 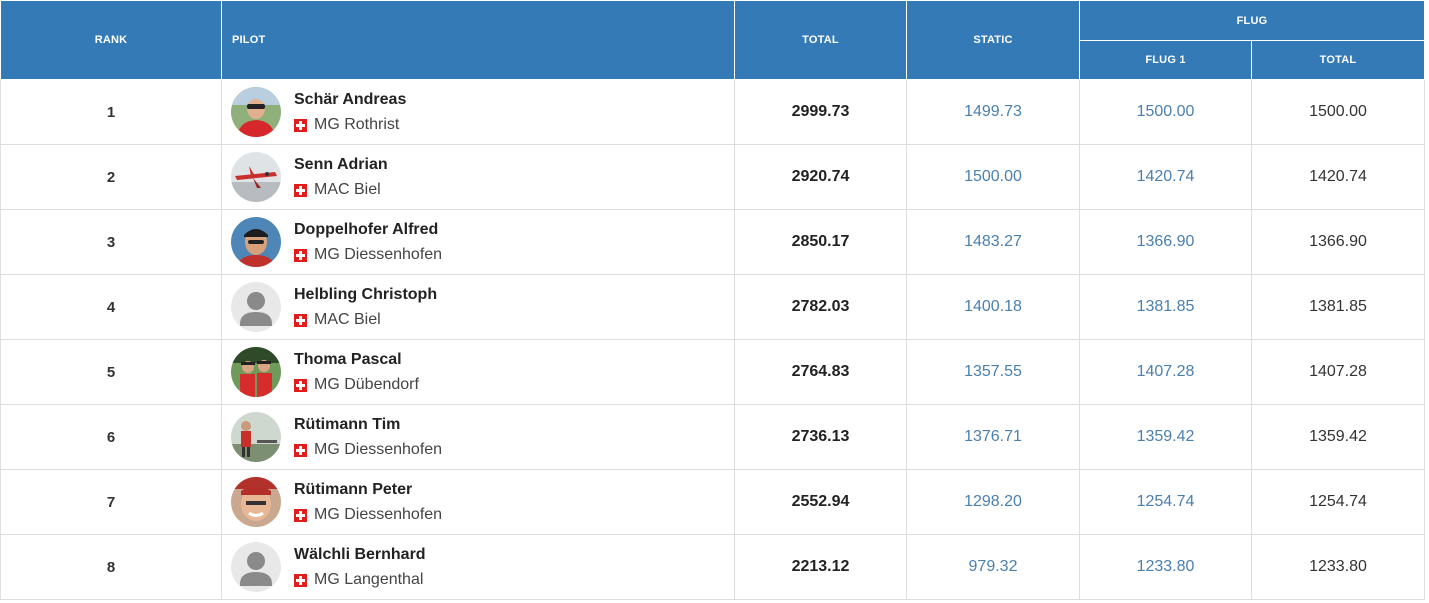 What do you see at coordinates (993, 112) in the screenshot?
I see `static-score-link: 1499.73` at bounding box center [993, 112].